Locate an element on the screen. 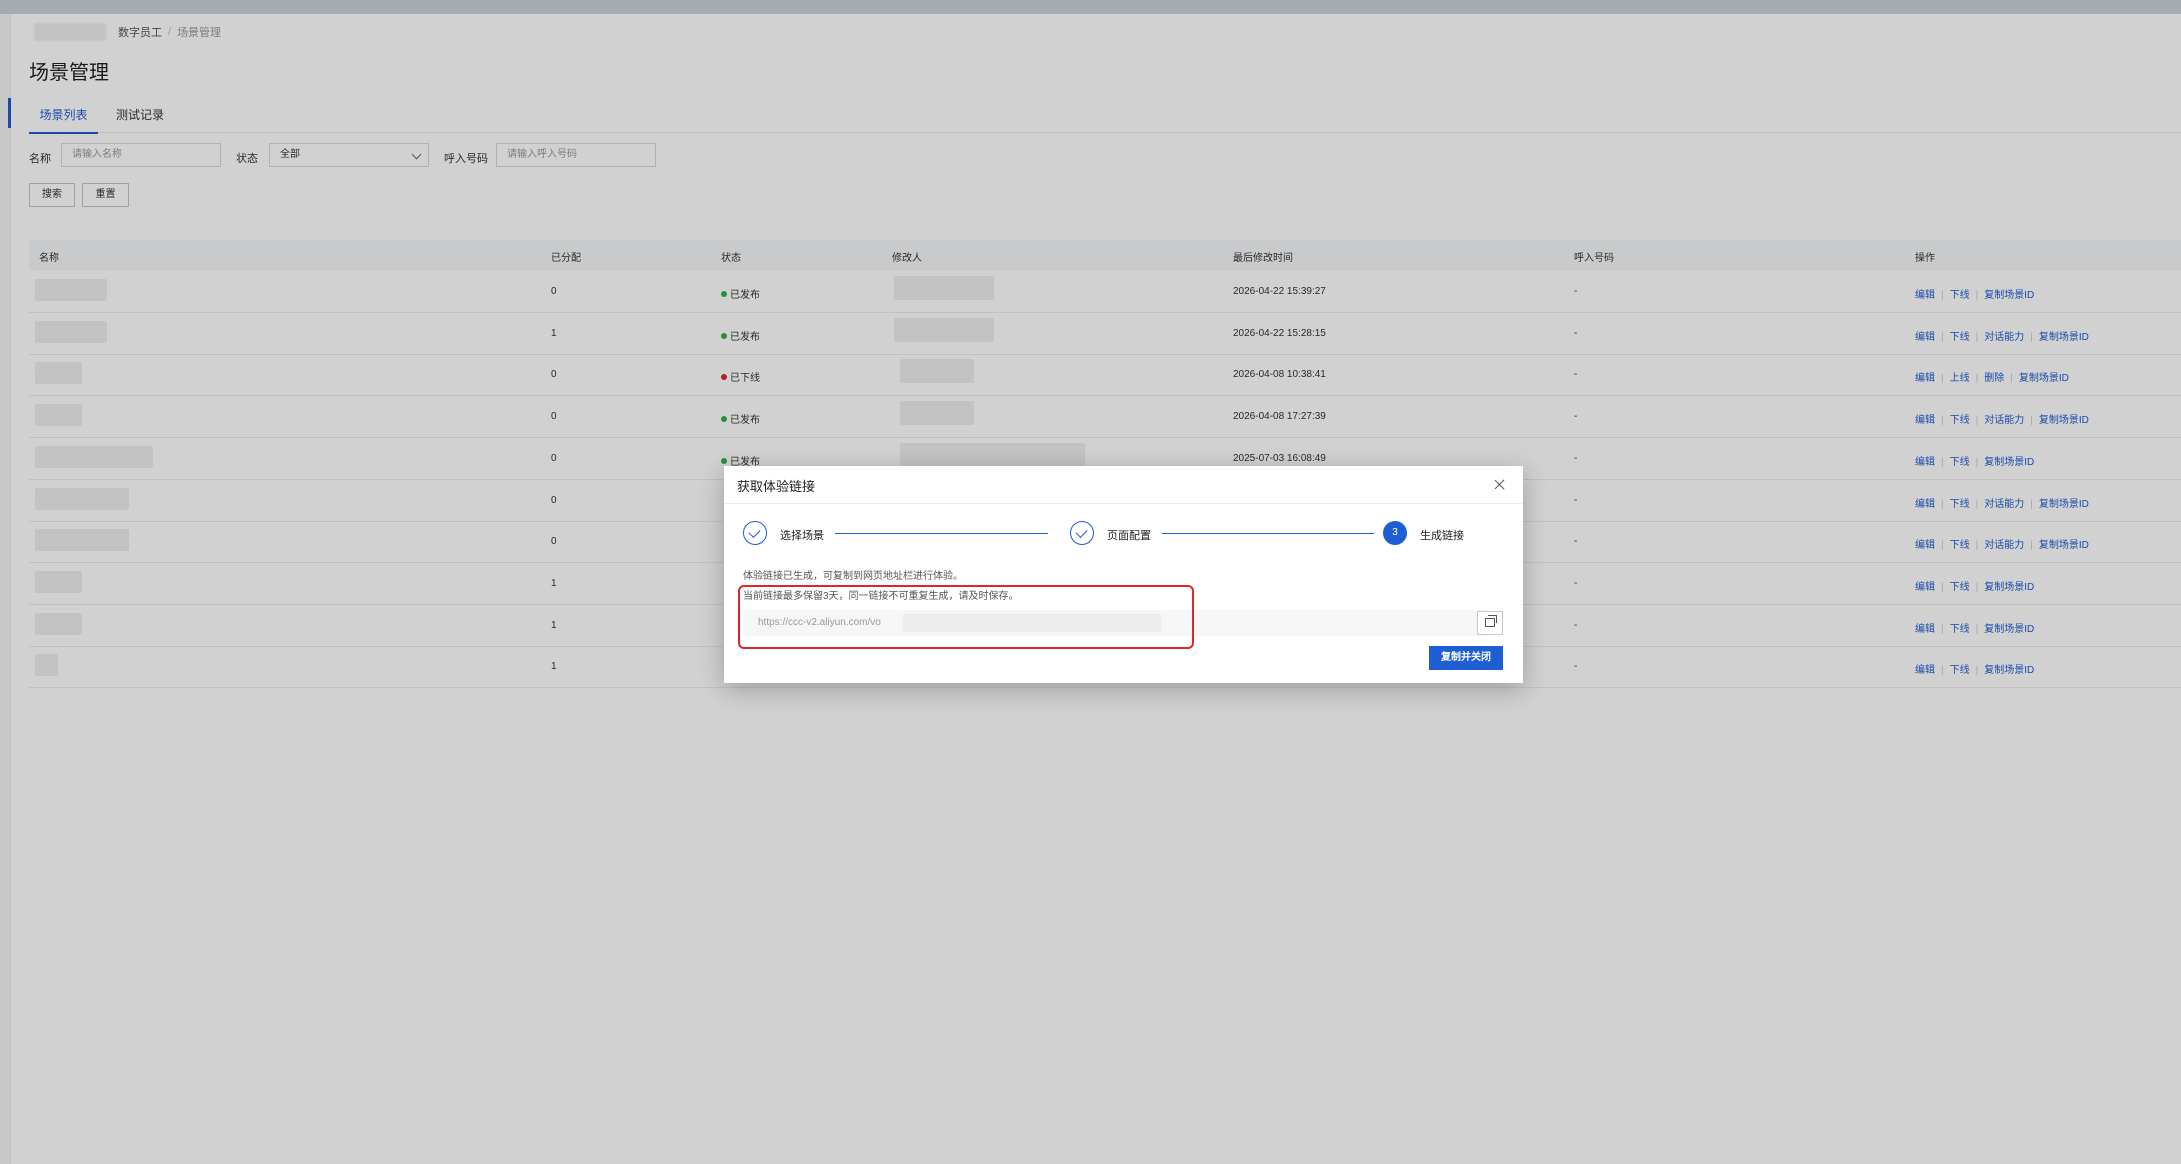 The image size is (2181, 1164). copy-link-button is located at coordinates (1490, 623).